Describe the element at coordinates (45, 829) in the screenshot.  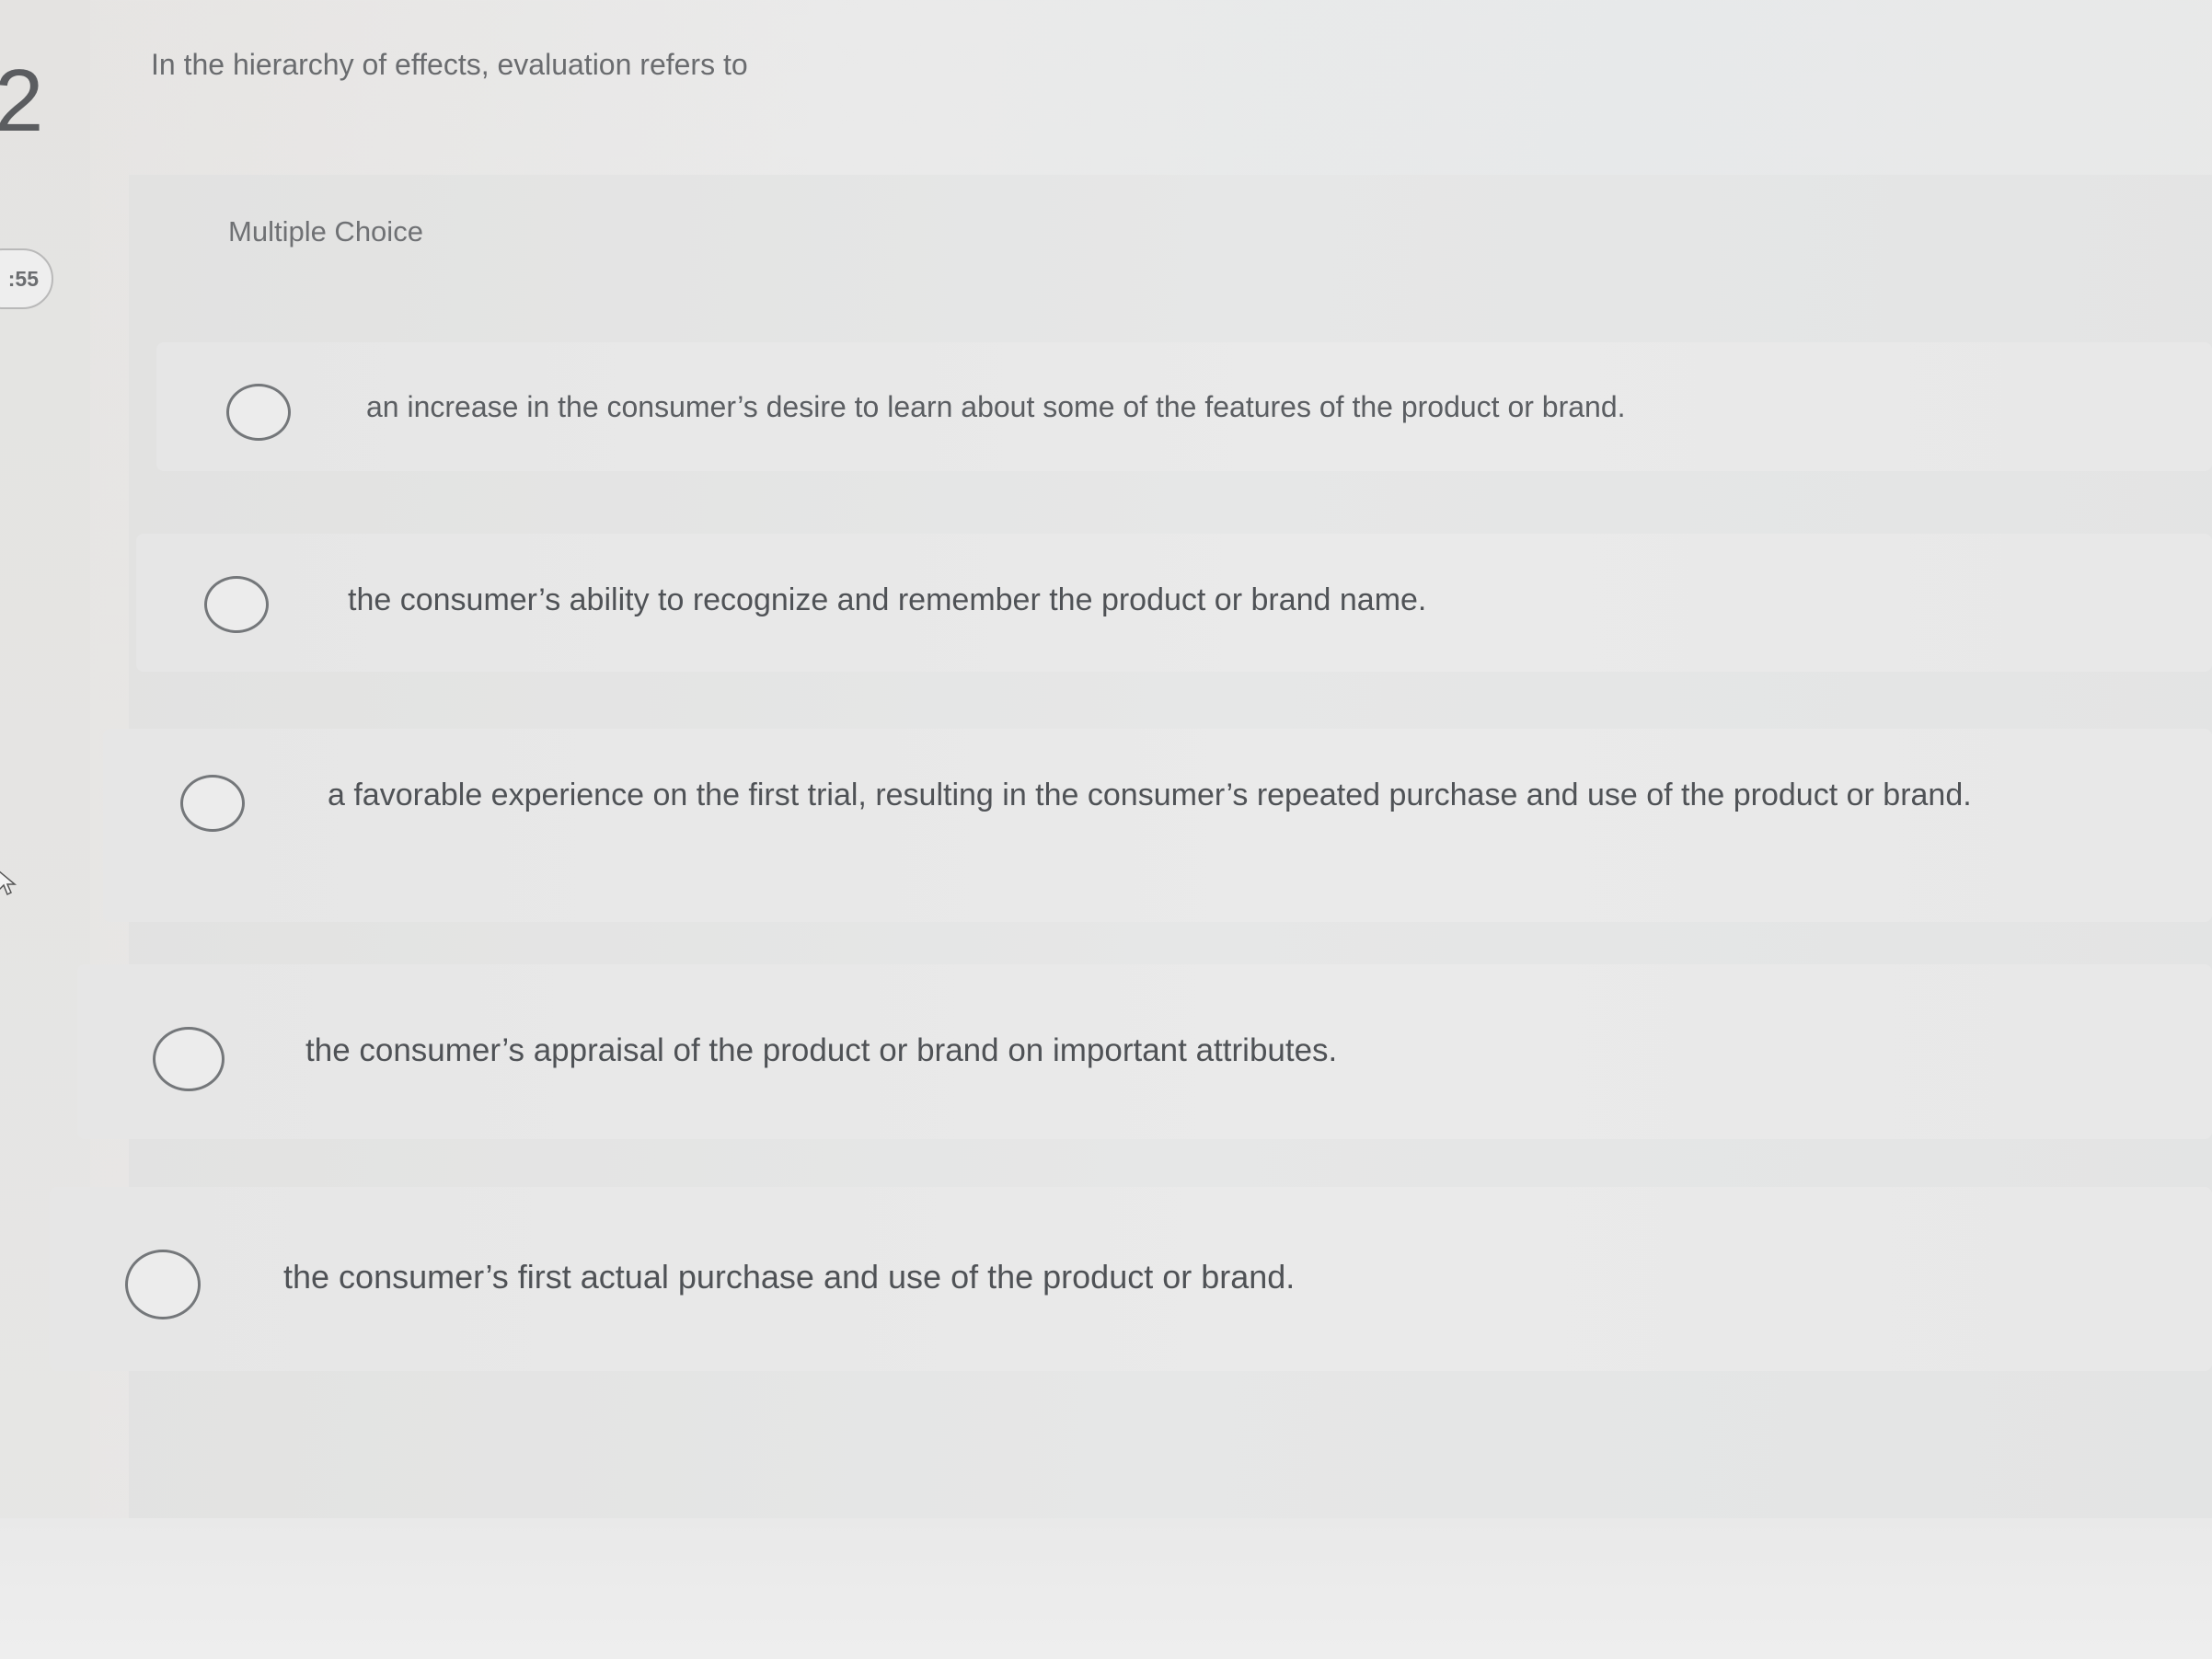
I see `question-navigation-rail: 2 :55` at that location.